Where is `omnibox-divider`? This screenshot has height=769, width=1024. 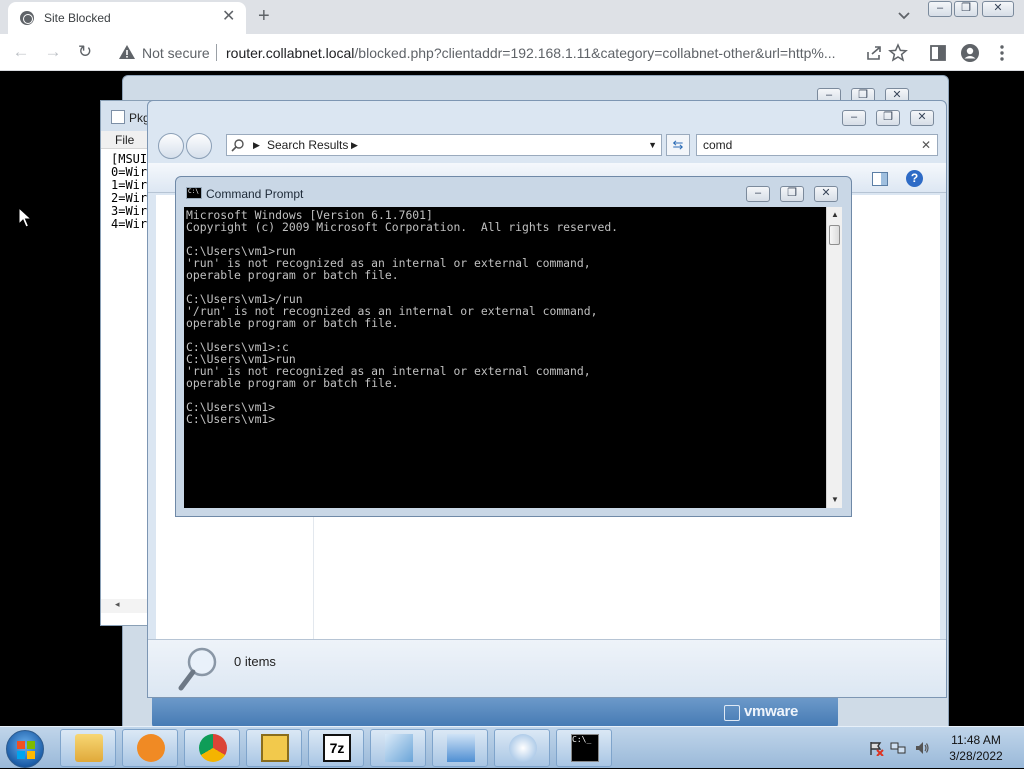 omnibox-divider is located at coordinates (216, 52).